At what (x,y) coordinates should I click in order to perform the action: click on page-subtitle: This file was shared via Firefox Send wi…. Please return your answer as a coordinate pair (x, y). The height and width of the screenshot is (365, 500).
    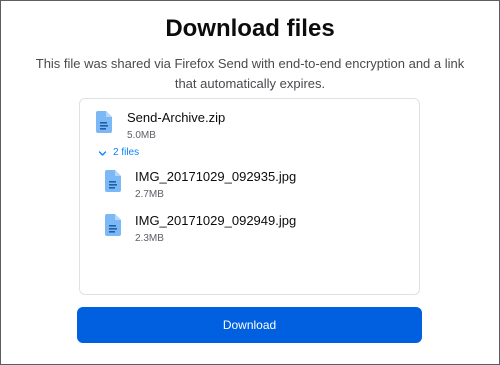
    Looking at the image, I should click on (250, 73).